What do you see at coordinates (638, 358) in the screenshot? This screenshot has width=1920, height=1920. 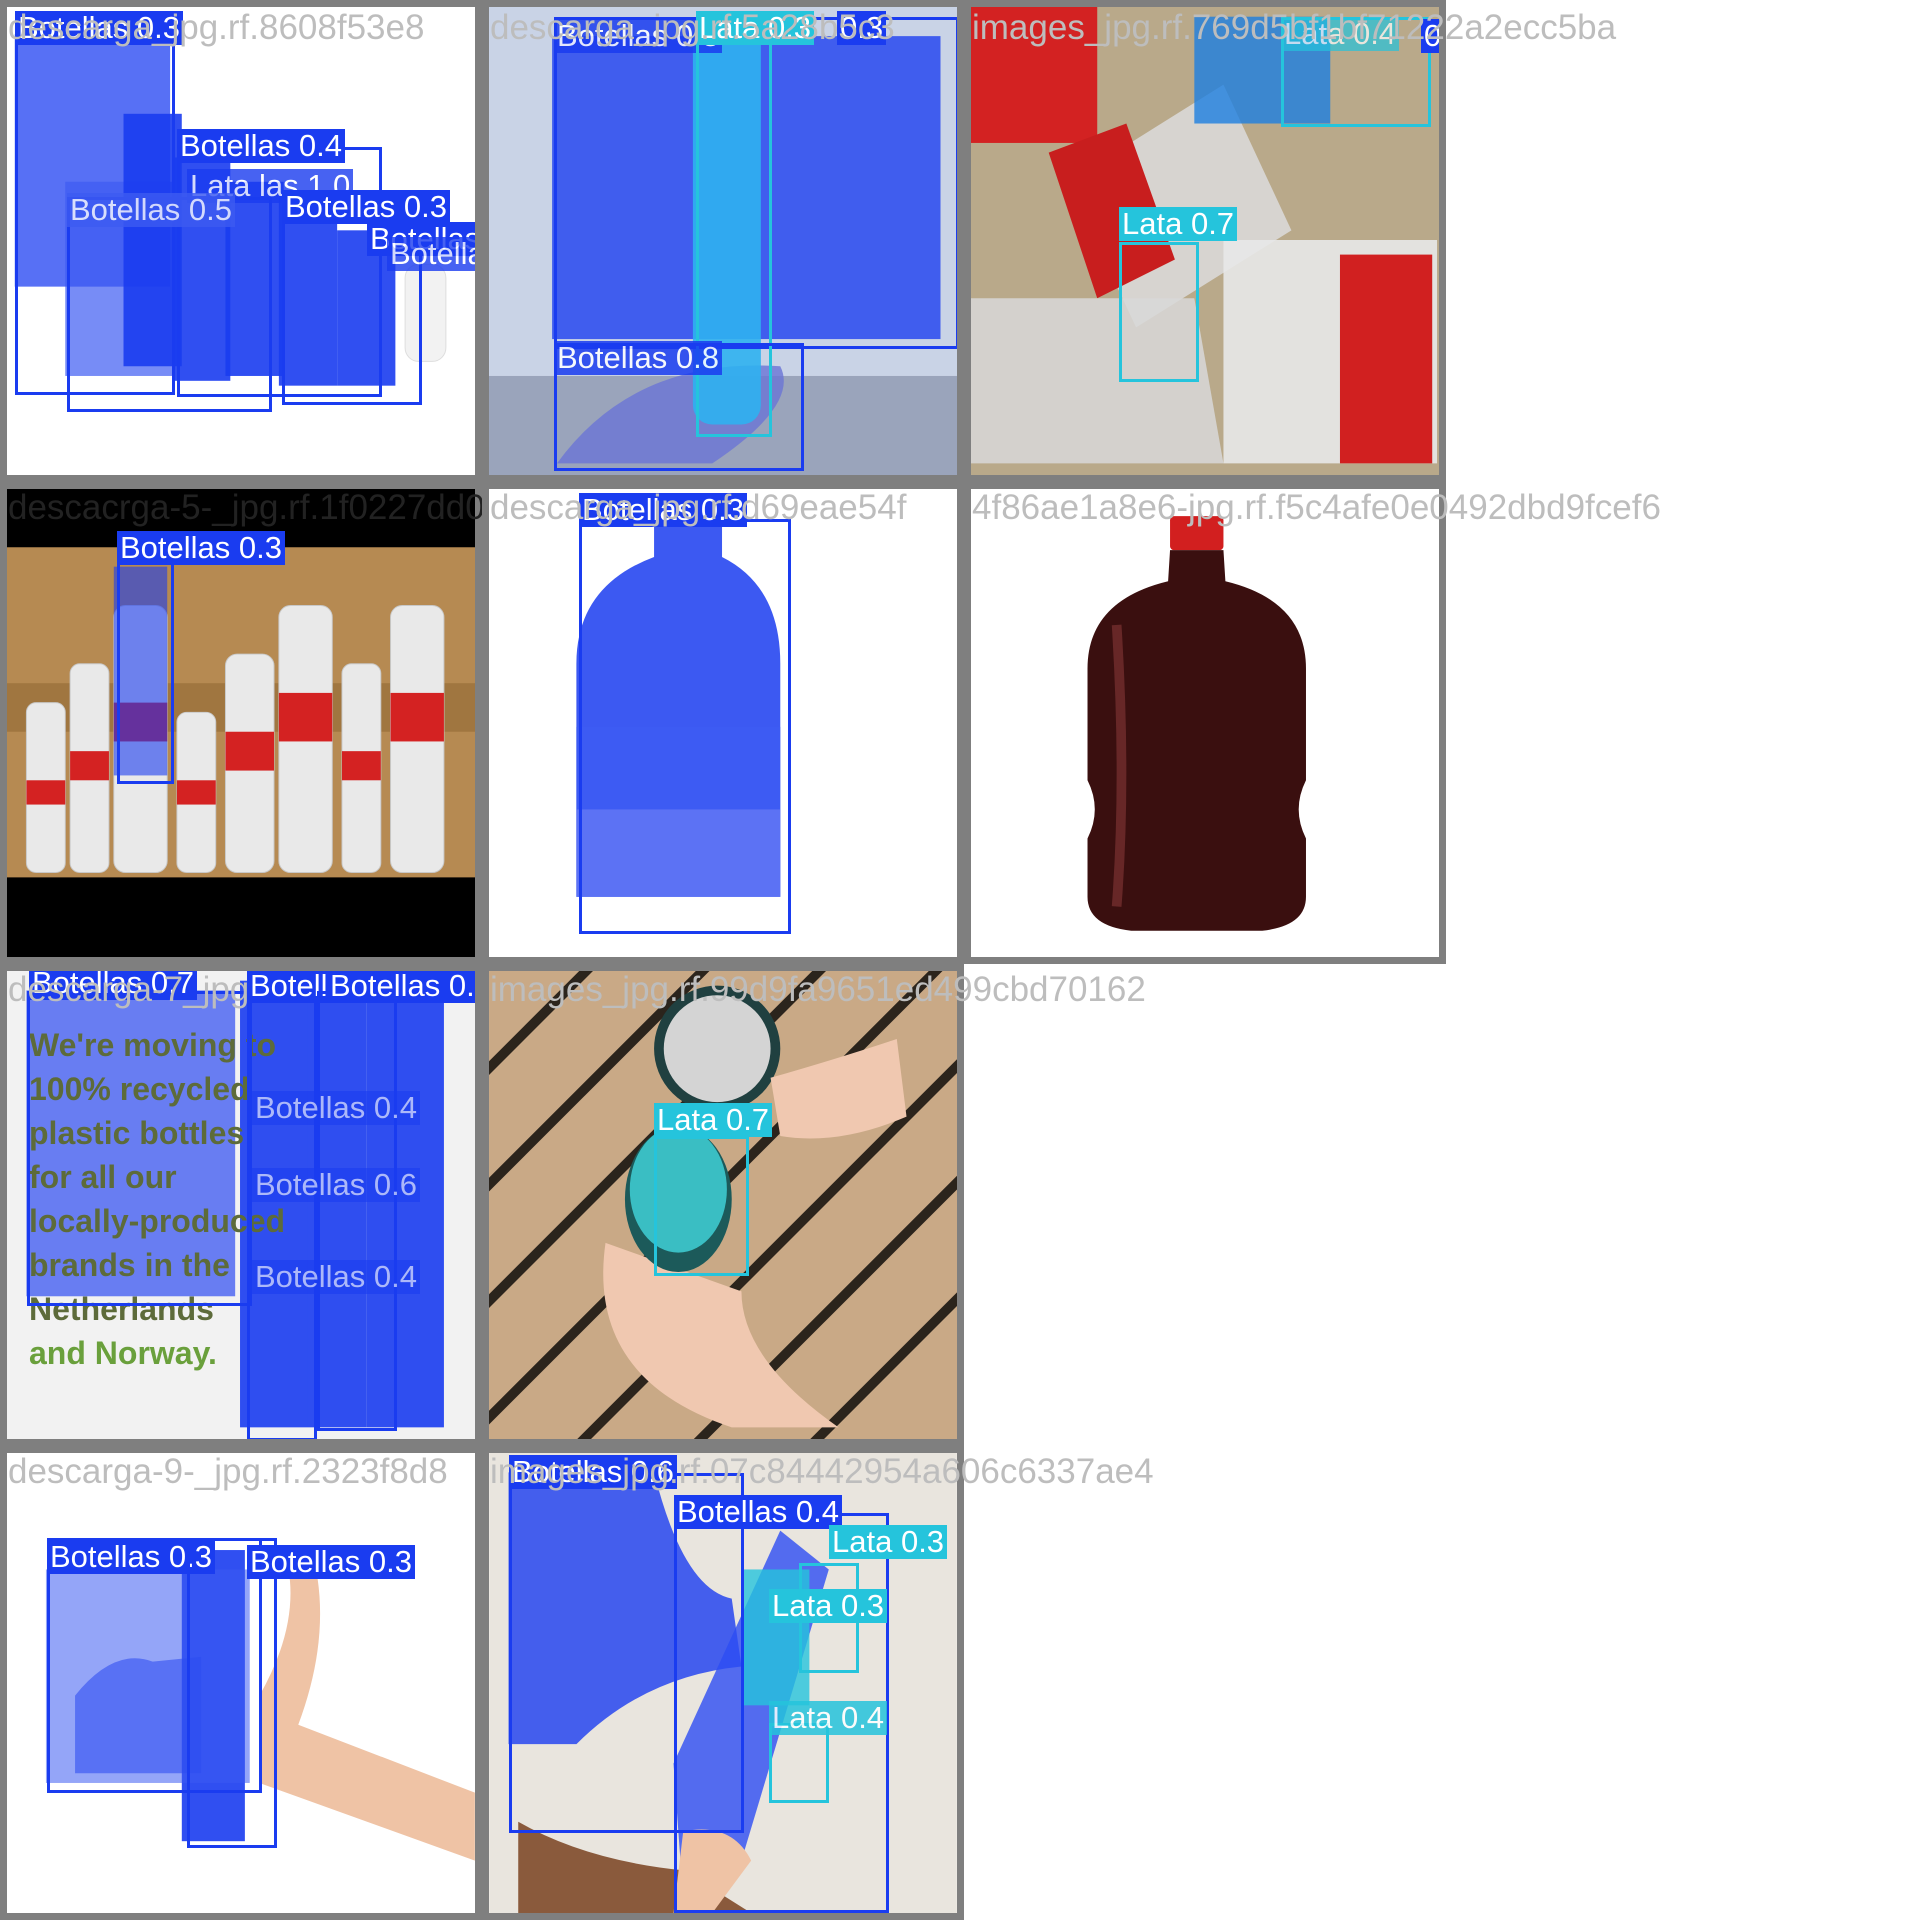 I see `detection-label: Botellas 0.8` at bounding box center [638, 358].